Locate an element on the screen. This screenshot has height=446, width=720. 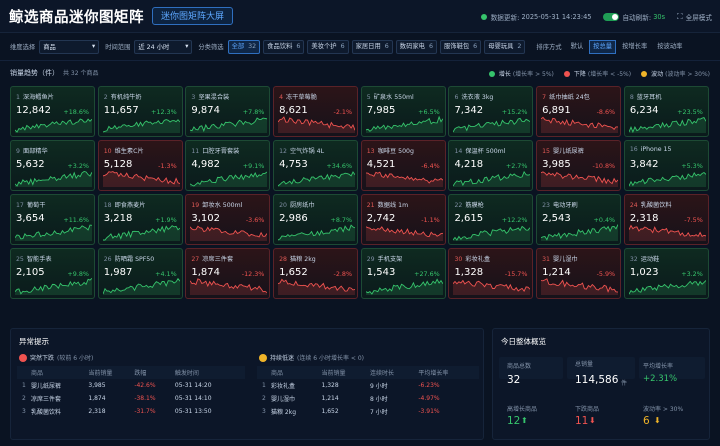
slow-label: 持续低迷 (连续 6 小时增长率 < 0) is located at coordinates (311, 357).